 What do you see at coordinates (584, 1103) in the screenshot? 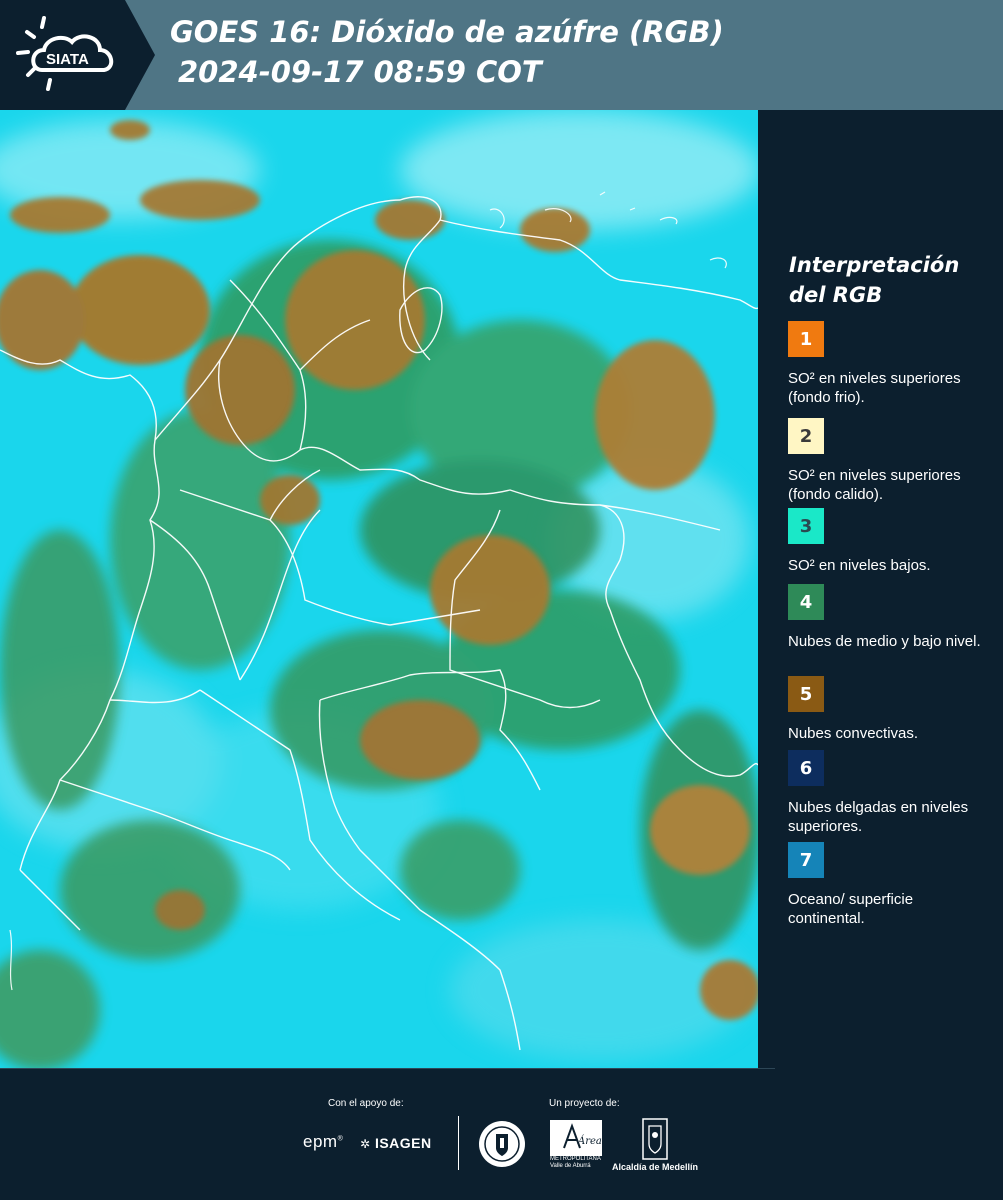
I see `project-label: Un proyecto de:` at bounding box center [584, 1103].